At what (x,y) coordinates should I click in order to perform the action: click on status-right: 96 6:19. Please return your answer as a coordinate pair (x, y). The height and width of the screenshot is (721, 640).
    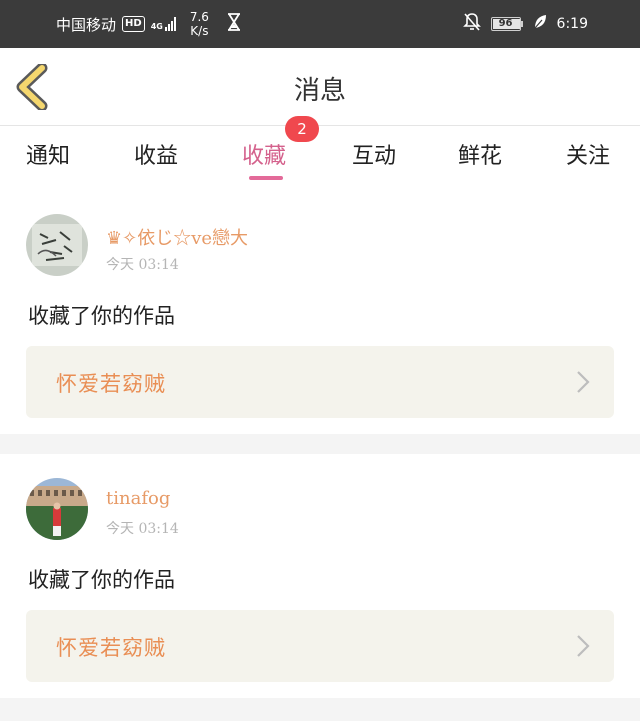
    Looking at the image, I should click on (525, 24).